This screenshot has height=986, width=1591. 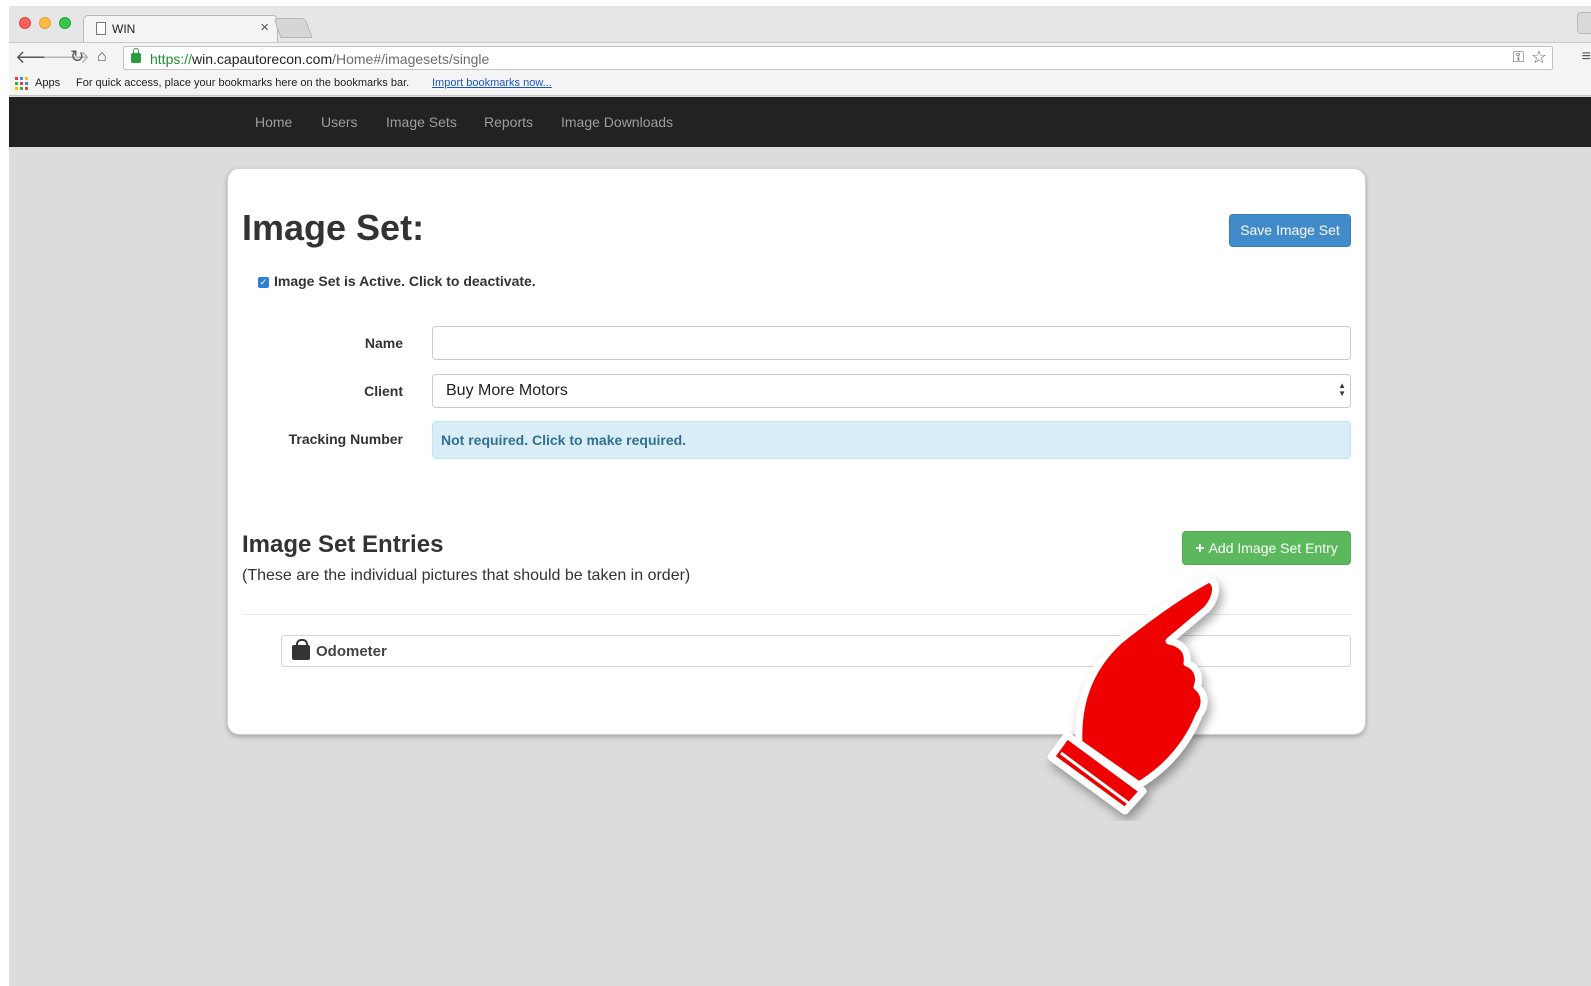 I want to click on close-window-button, so click(x=25, y=23).